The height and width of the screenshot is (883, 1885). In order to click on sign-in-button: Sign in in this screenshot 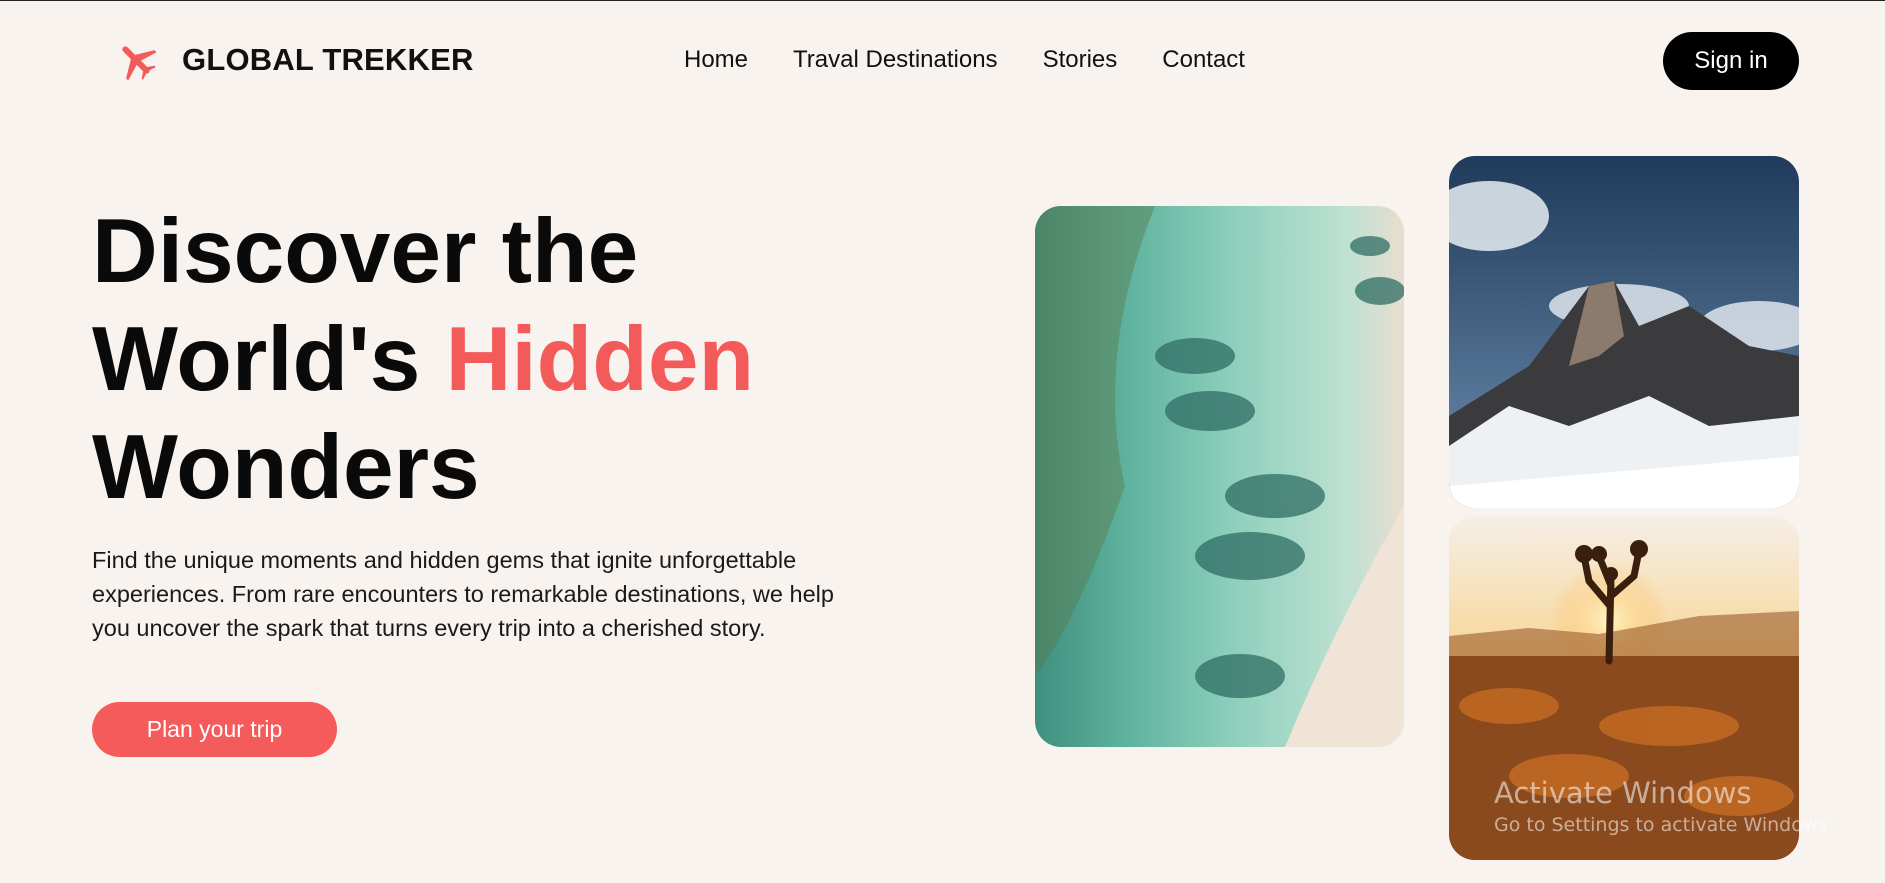, I will do `click(1731, 61)`.